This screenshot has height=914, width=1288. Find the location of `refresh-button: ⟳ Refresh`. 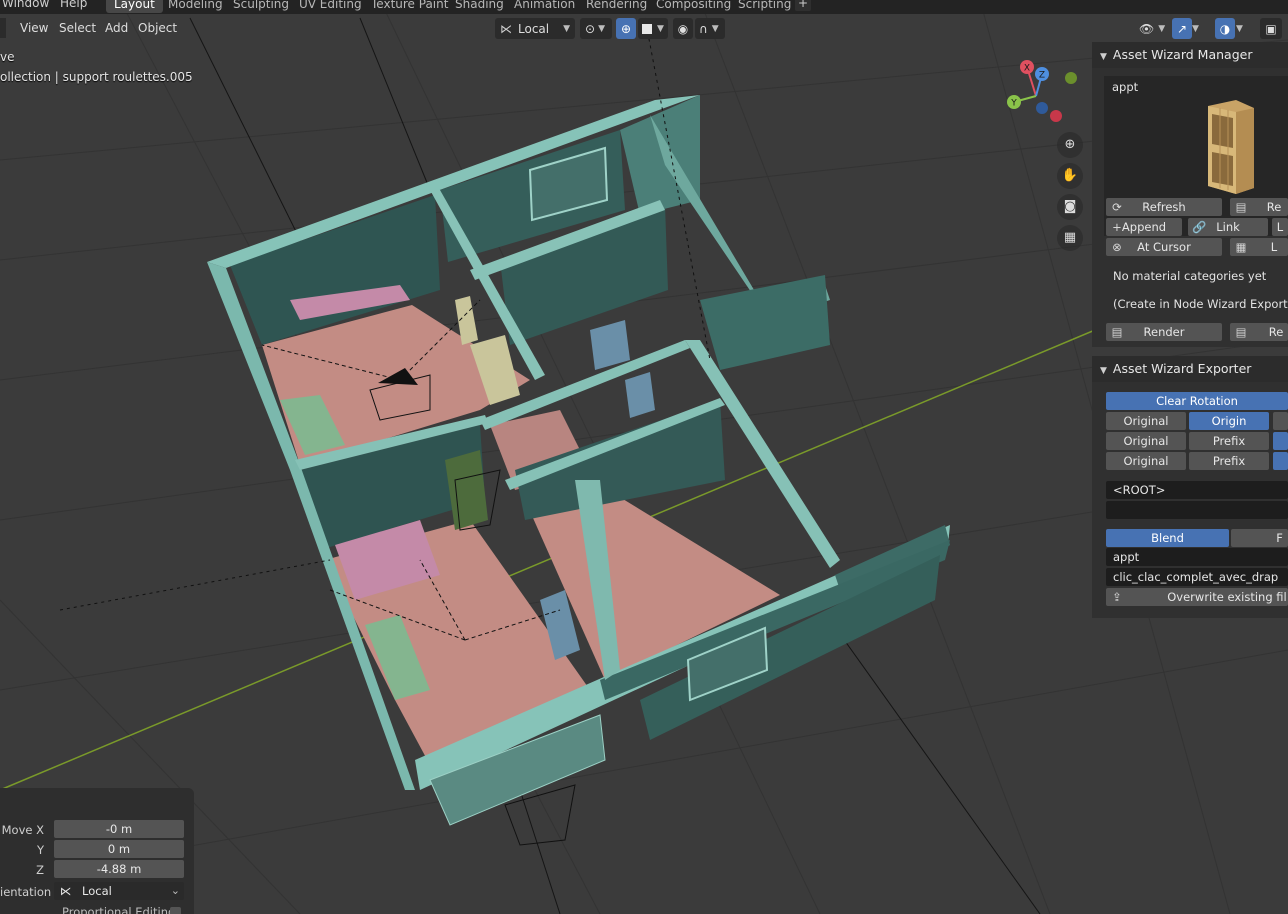

refresh-button: ⟳ Refresh is located at coordinates (1164, 207).